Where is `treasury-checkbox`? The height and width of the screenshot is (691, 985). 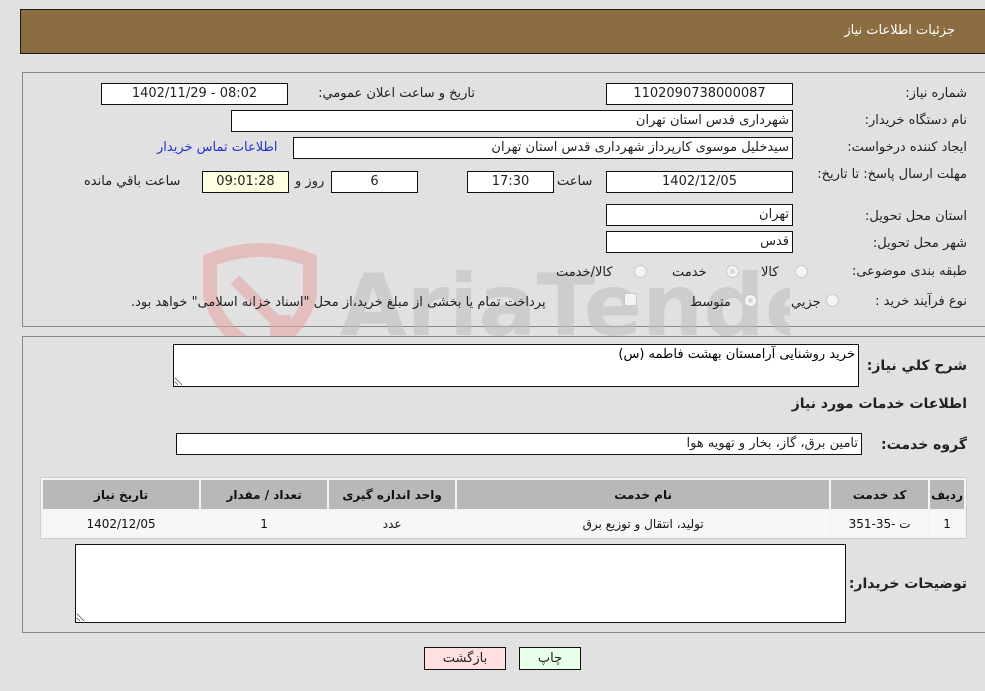 treasury-checkbox is located at coordinates (630, 299).